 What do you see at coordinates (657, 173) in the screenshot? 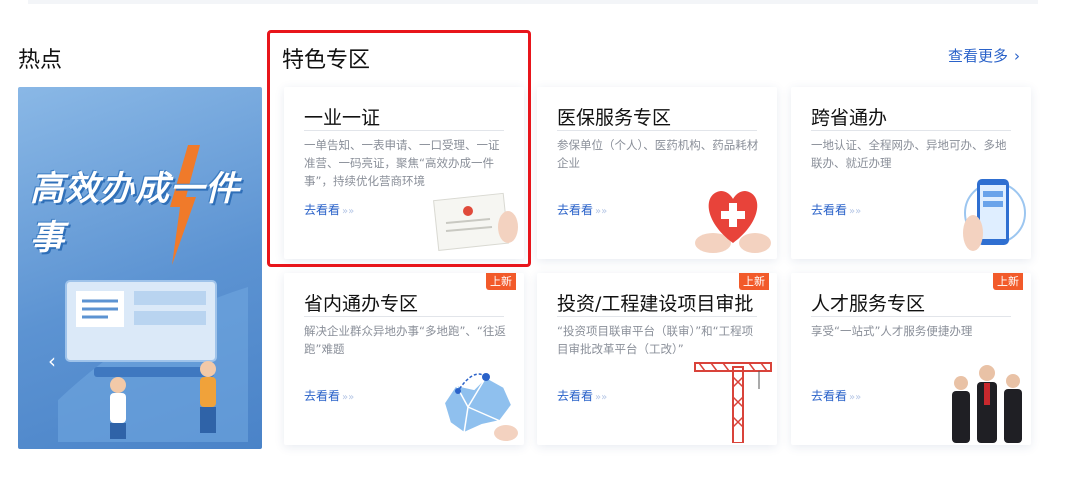
I see `card-medical-insurance: 医保服务专区 参保单位（个人）、医药机构、药品耗材企业 去看看»»` at bounding box center [657, 173].